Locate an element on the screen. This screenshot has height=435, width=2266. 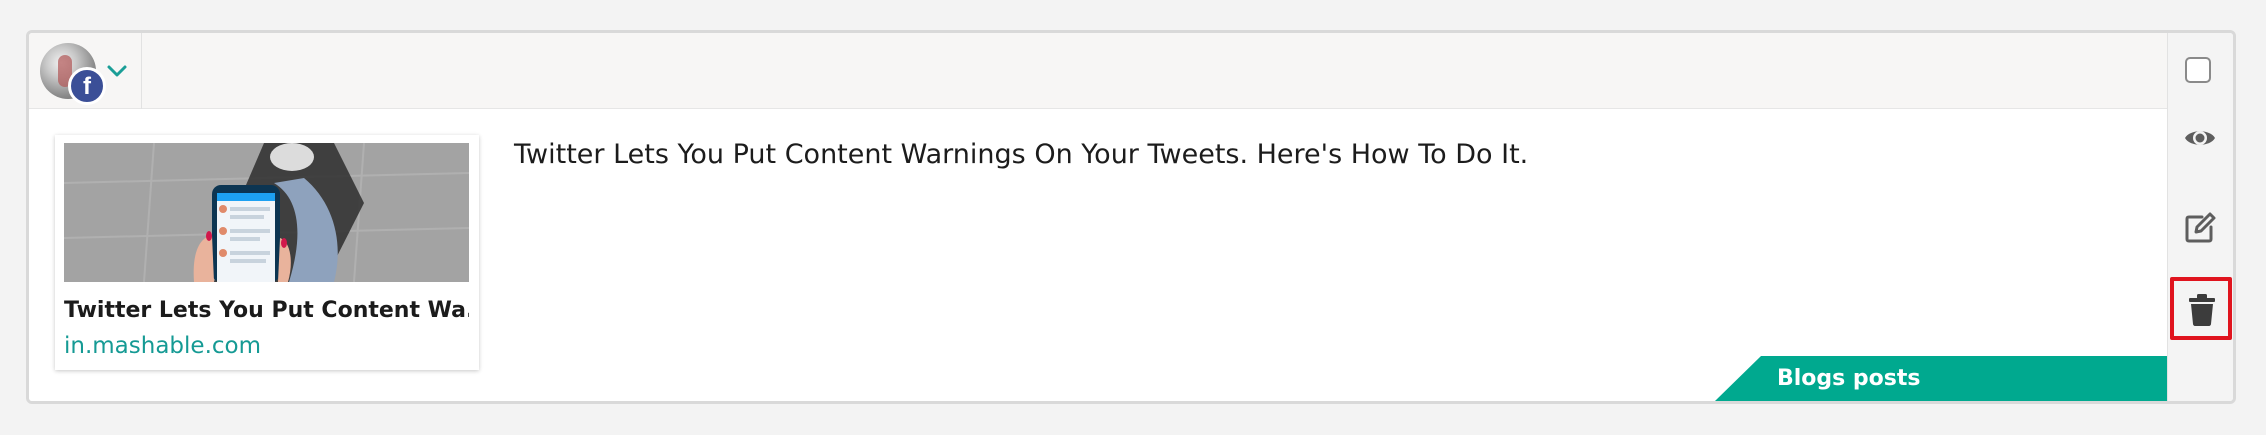
category-label: Blogs posts is located at coordinates (1941, 378).